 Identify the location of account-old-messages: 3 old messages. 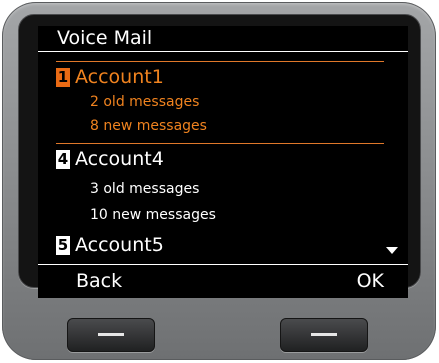
(145, 189).